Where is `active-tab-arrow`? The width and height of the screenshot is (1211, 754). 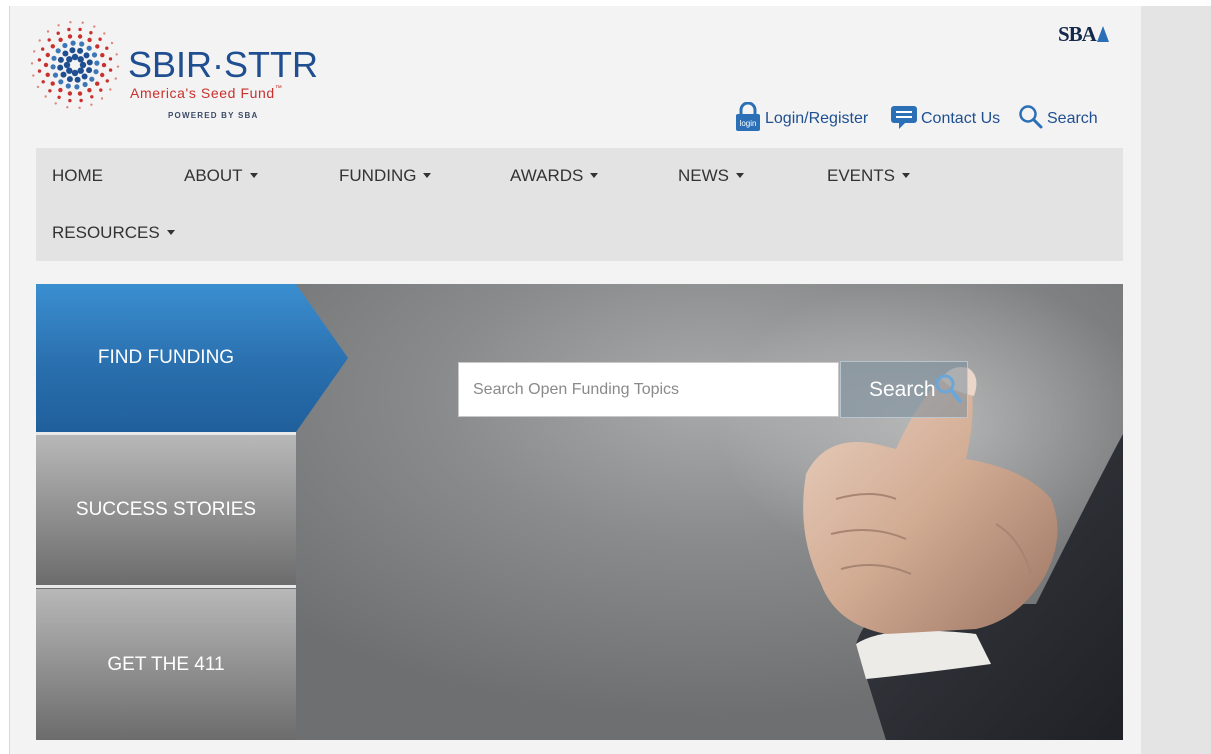 active-tab-arrow is located at coordinates (322, 358).